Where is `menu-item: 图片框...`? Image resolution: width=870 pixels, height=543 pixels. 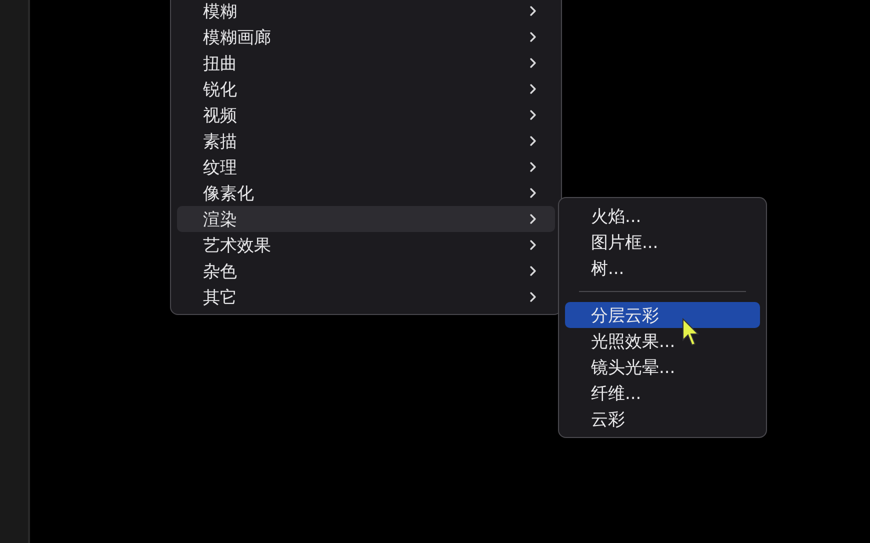
menu-item: 图片框... is located at coordinates (662, 242).